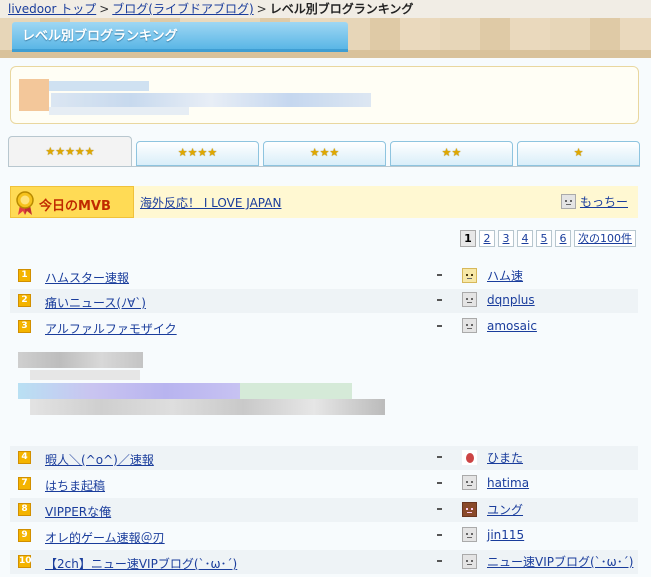 The width and height of the screenshot is (651, 577). I want to click on five-stars-icon: ★★★★★, so click(70, 151).